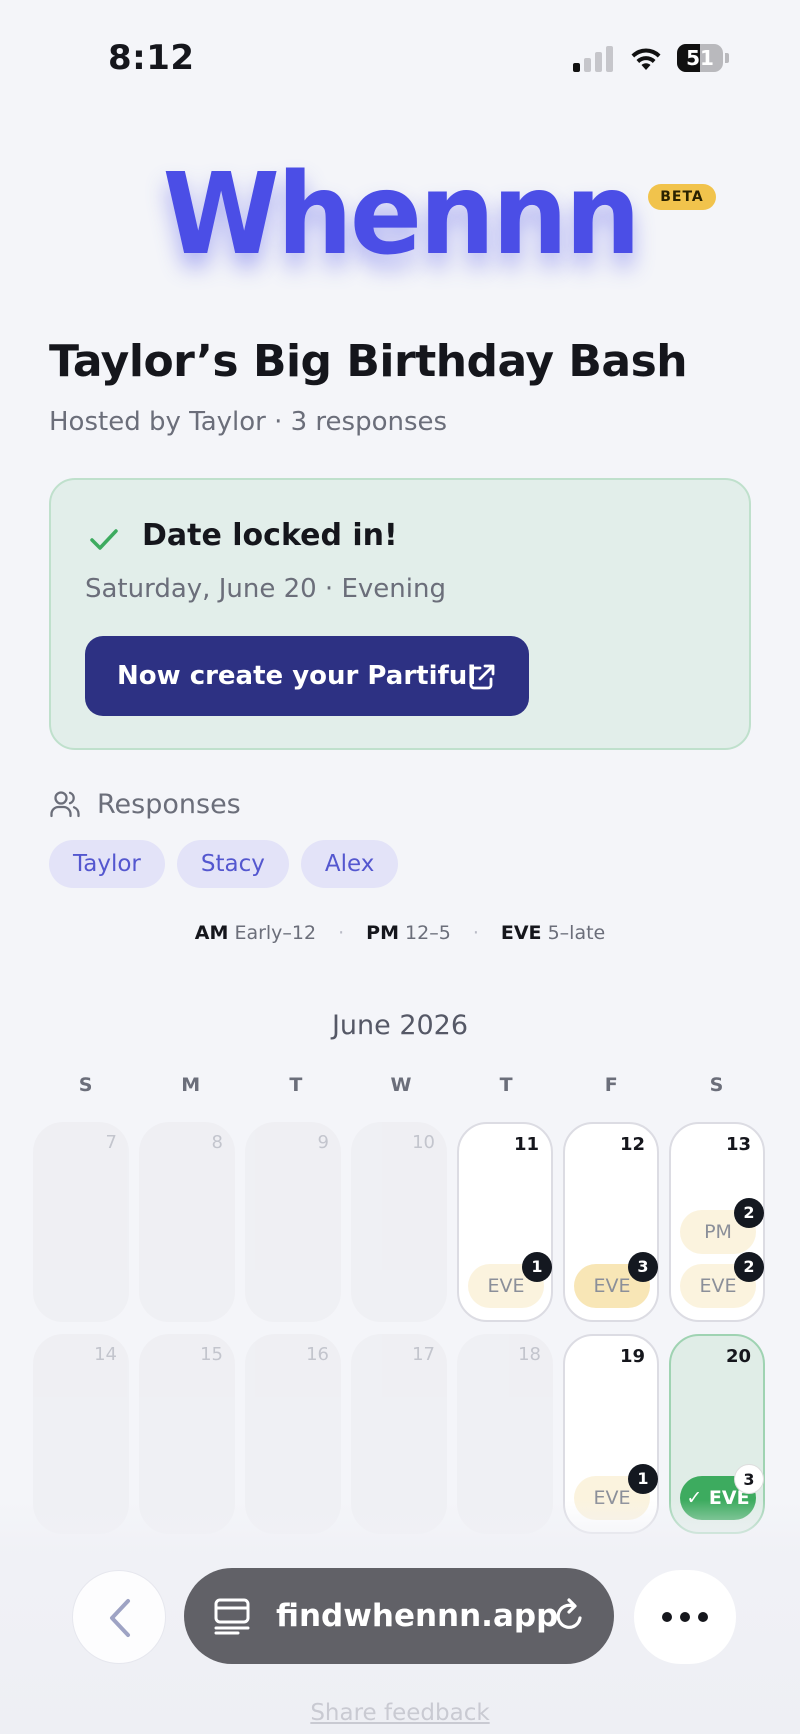 The height and width of the screenshot is (1734, 800). I want to click on responder-chip: Taylor, so click(107, 864).